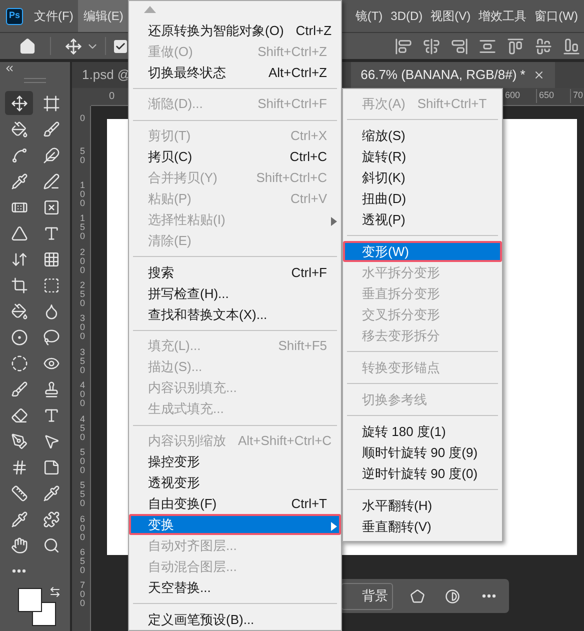 This screenshot has height=631, width=584. I want to click on menu-bar-item: 文件(F), so click(53, 16).